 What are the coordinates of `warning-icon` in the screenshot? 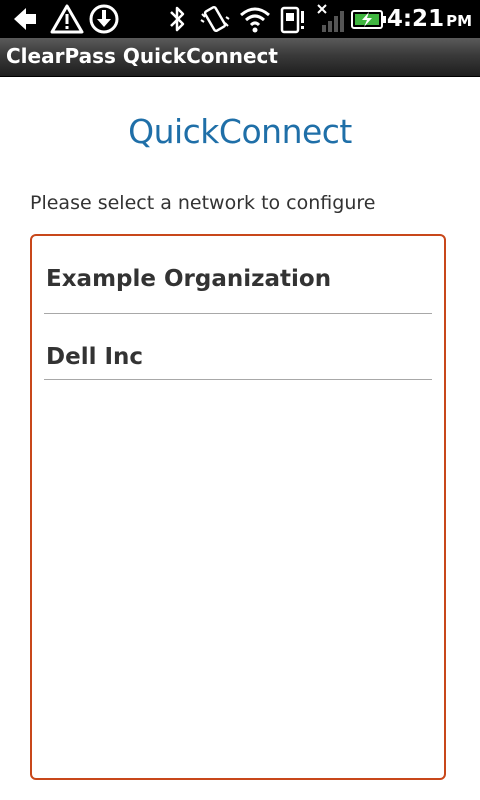 It's located at (67, 19).